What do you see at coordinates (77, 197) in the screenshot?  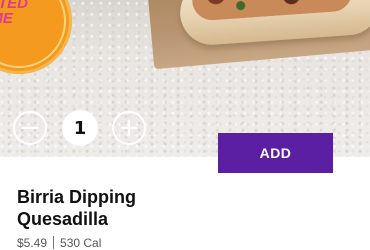 I see `product-title-line-1: Birria Dipping` at bounding box center [77, 197].